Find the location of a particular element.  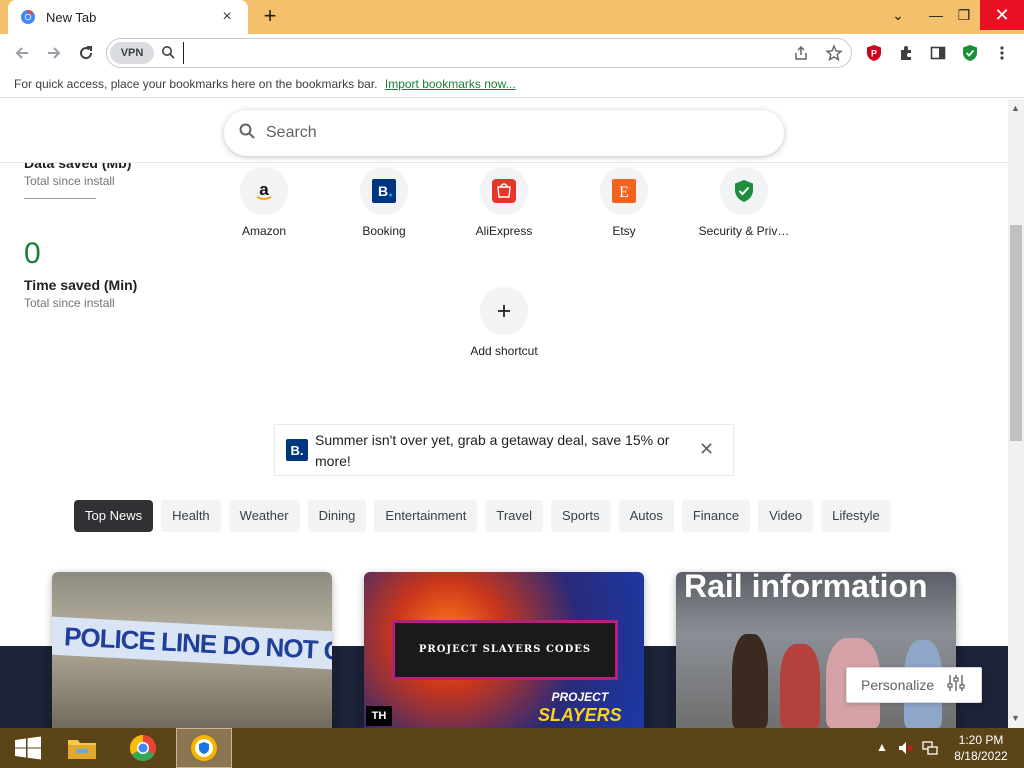

tab-travel: Travel is located at coordinates (514, 516).